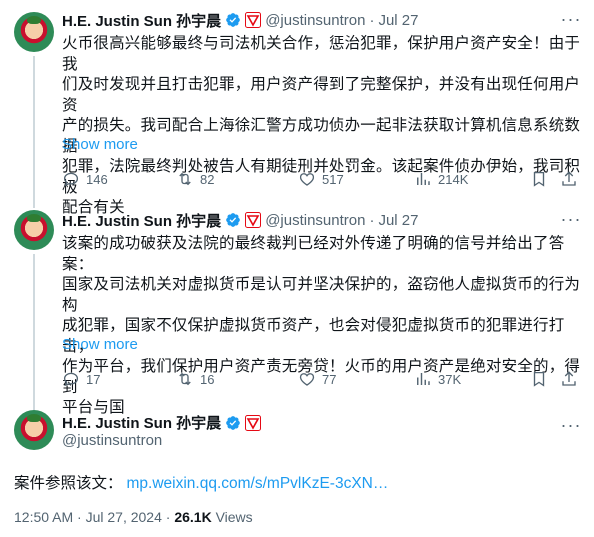 This screenshot has width=594, height=537. I want to click on retweet-count: 16, so click(207, 379).